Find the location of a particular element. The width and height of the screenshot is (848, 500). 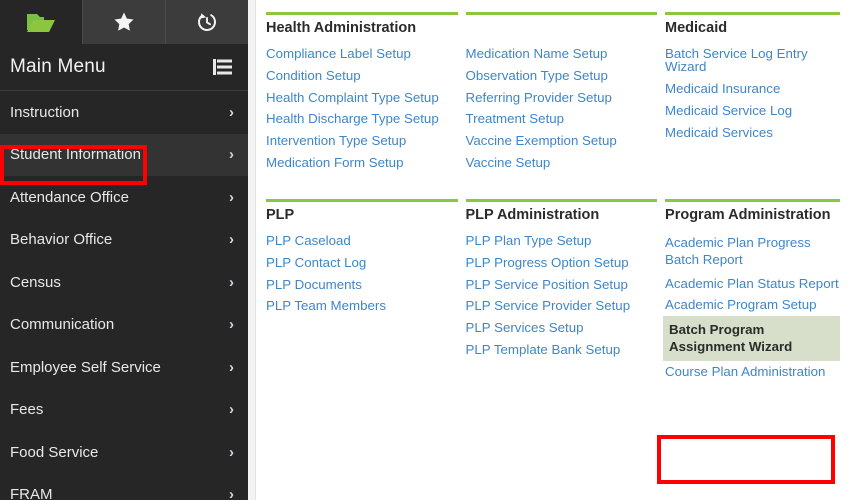

tree-list-icon is located at coordinates (223, 67).